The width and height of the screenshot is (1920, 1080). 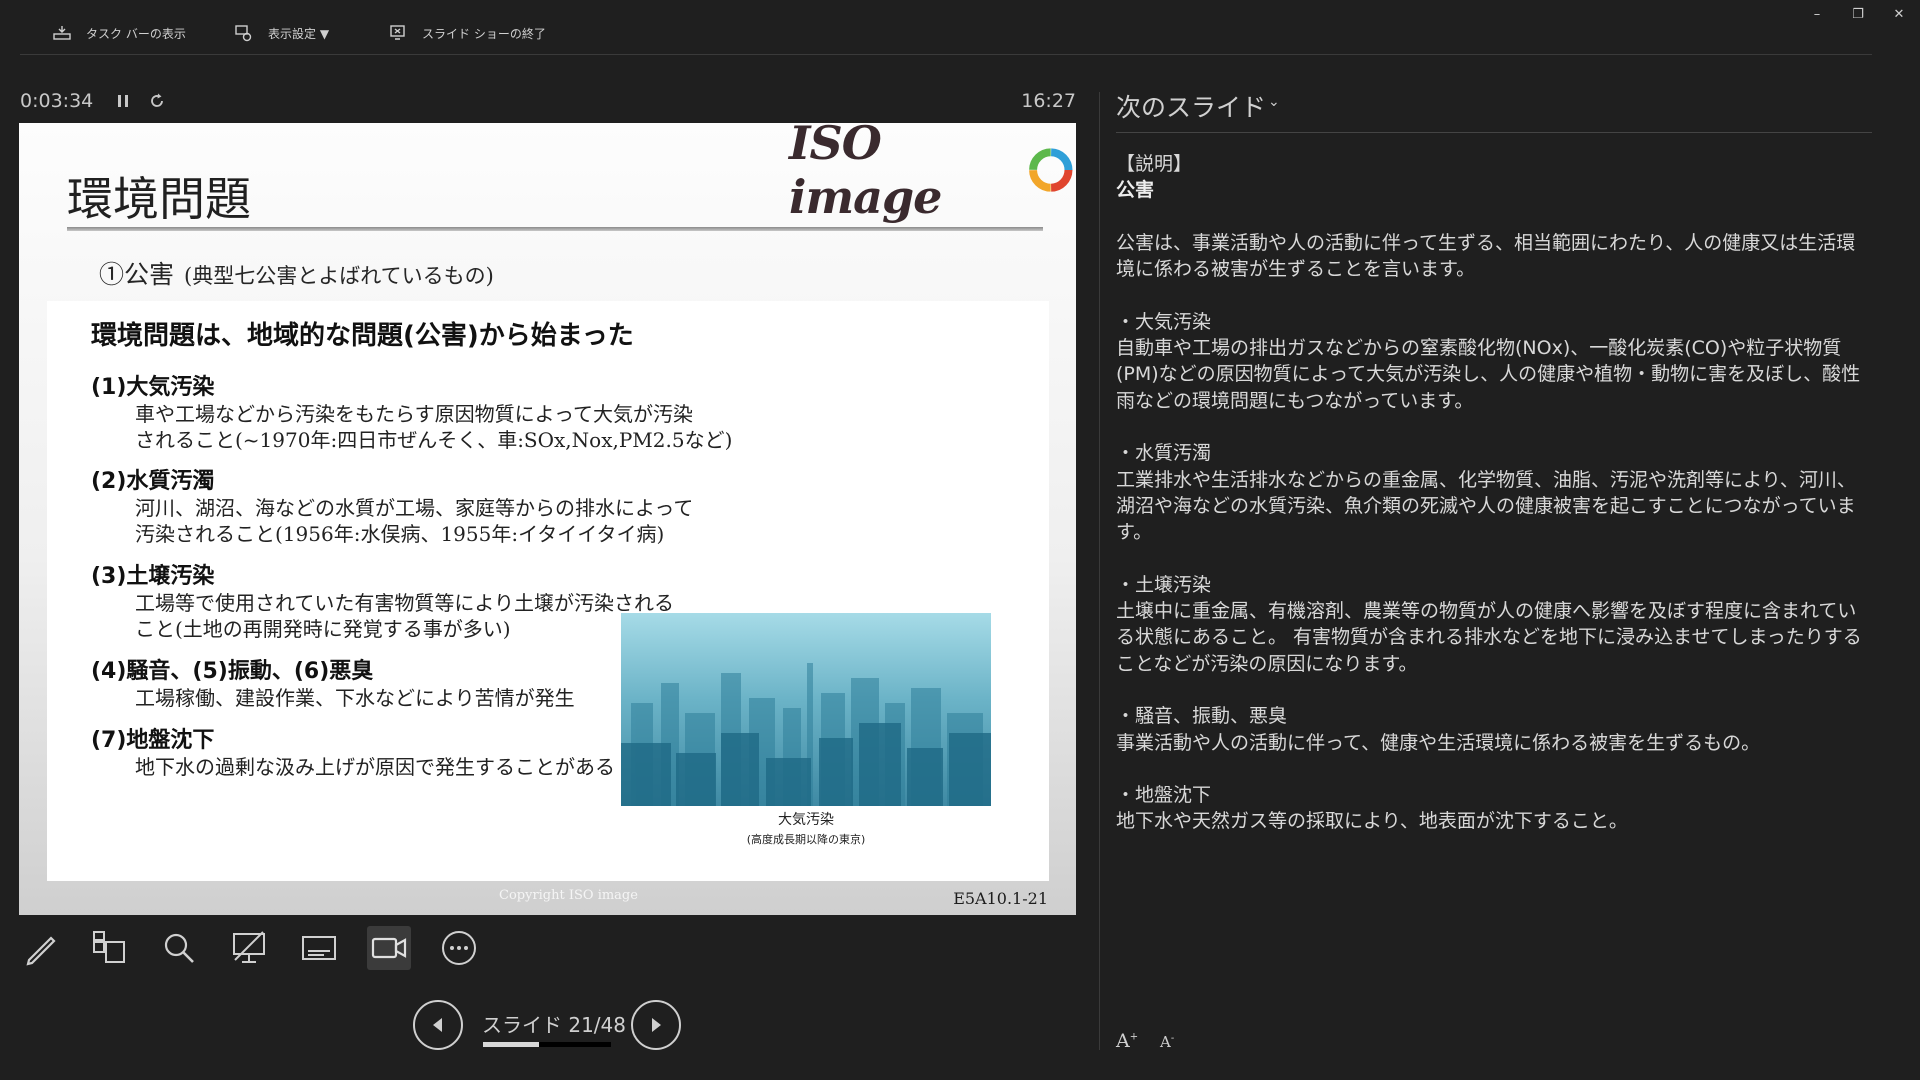 I want to click on camera-toggle-button, so click(x=389, y=948).